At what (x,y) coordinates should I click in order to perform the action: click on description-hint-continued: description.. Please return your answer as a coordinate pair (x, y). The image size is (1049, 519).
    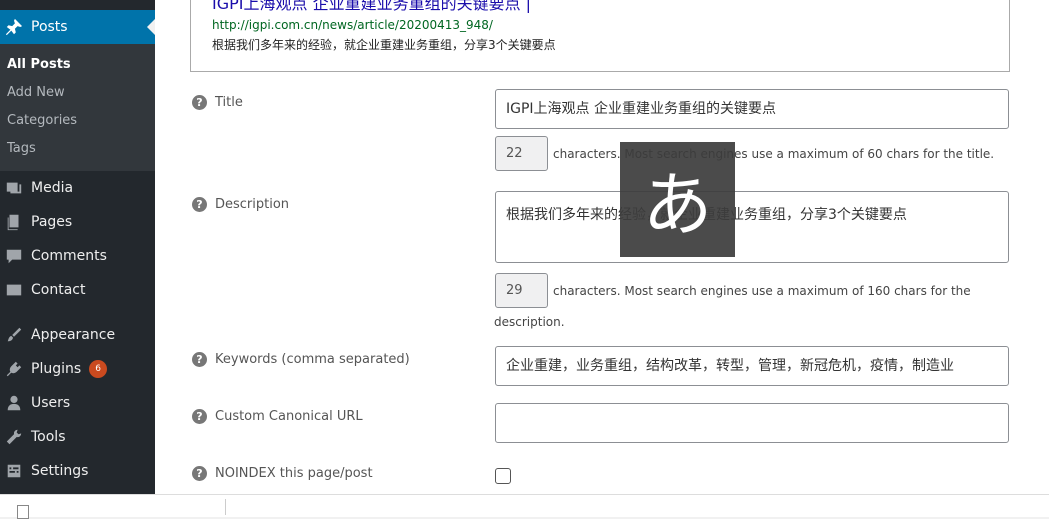
    Looking at the image, I should click on (529, 322).